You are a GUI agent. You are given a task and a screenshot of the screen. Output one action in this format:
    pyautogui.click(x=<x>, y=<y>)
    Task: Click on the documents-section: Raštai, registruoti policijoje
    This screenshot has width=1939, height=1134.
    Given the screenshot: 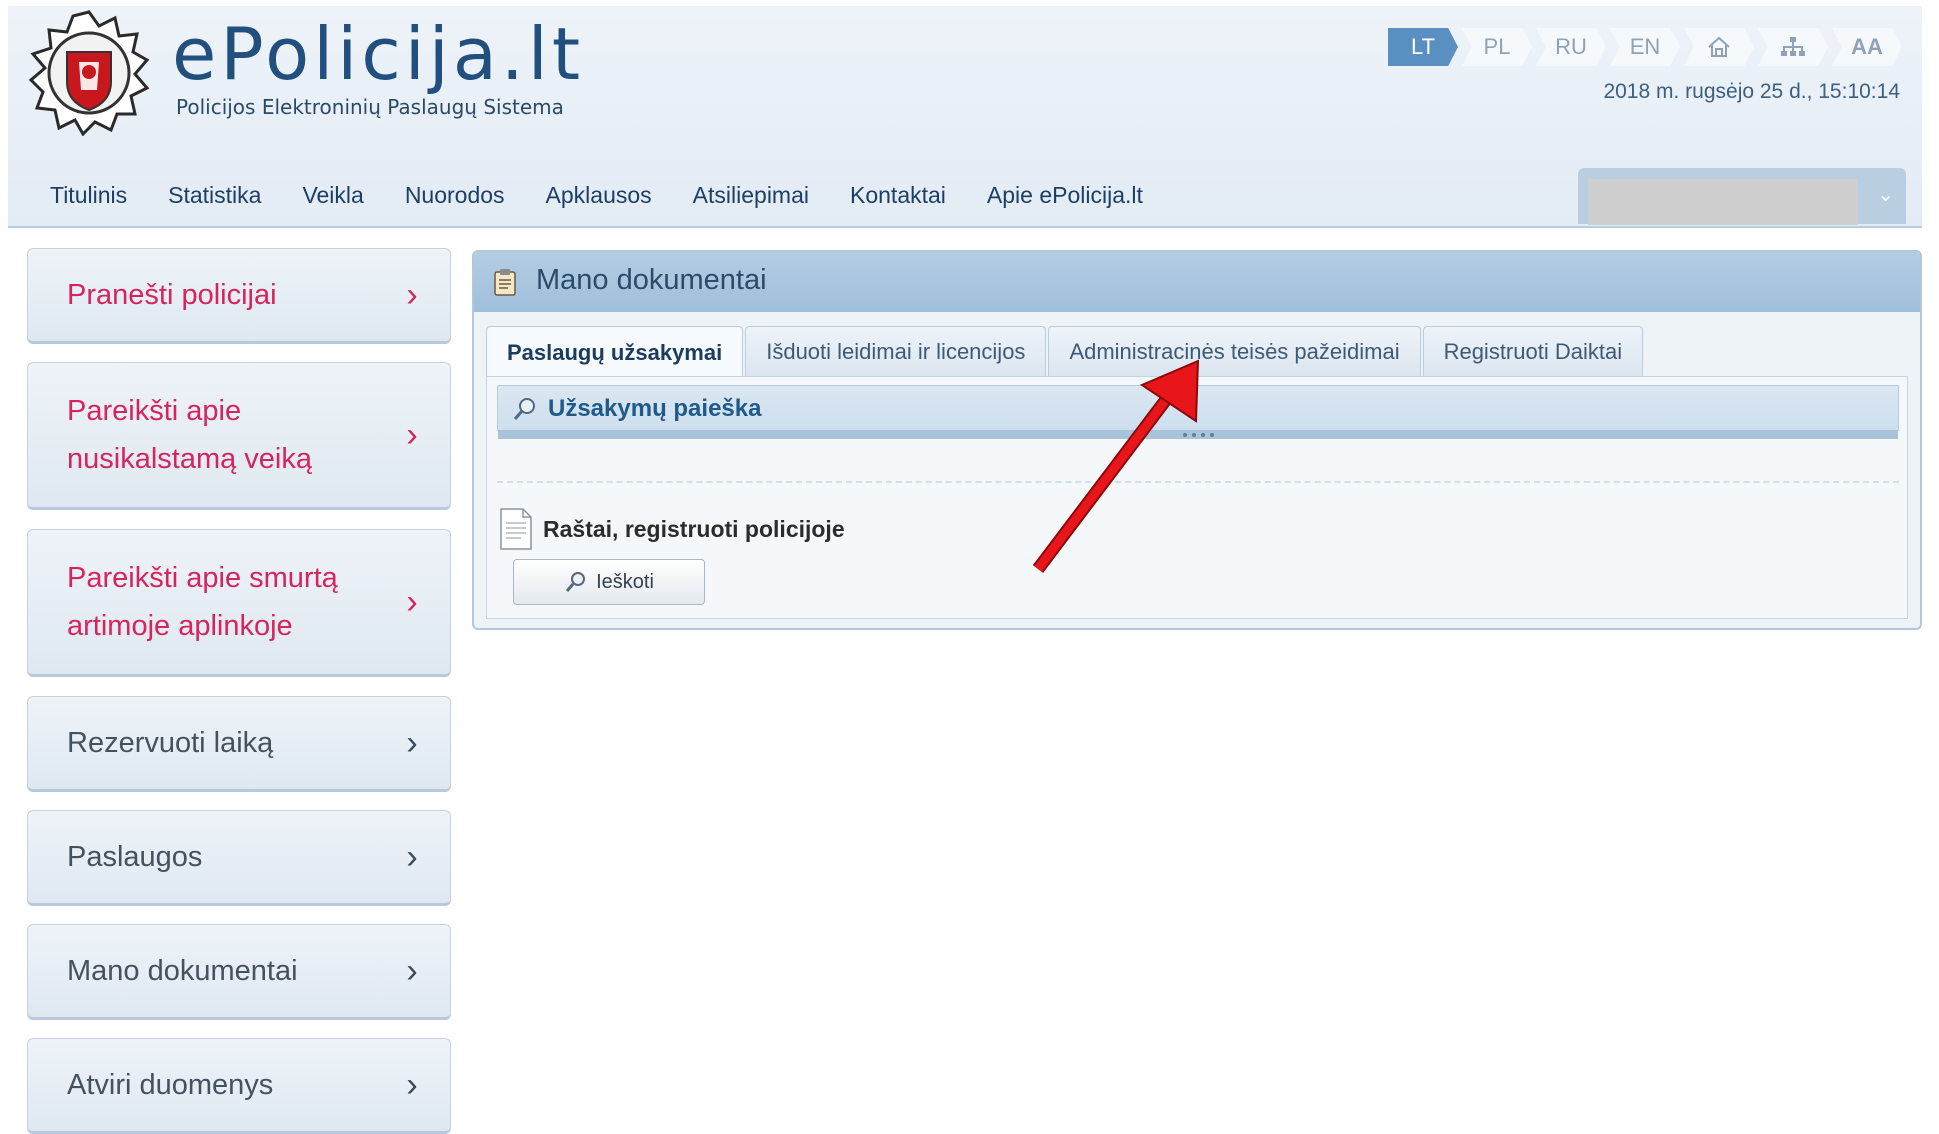 What is the action you would take?
    pyautogui.click(x=672, y=529)
    